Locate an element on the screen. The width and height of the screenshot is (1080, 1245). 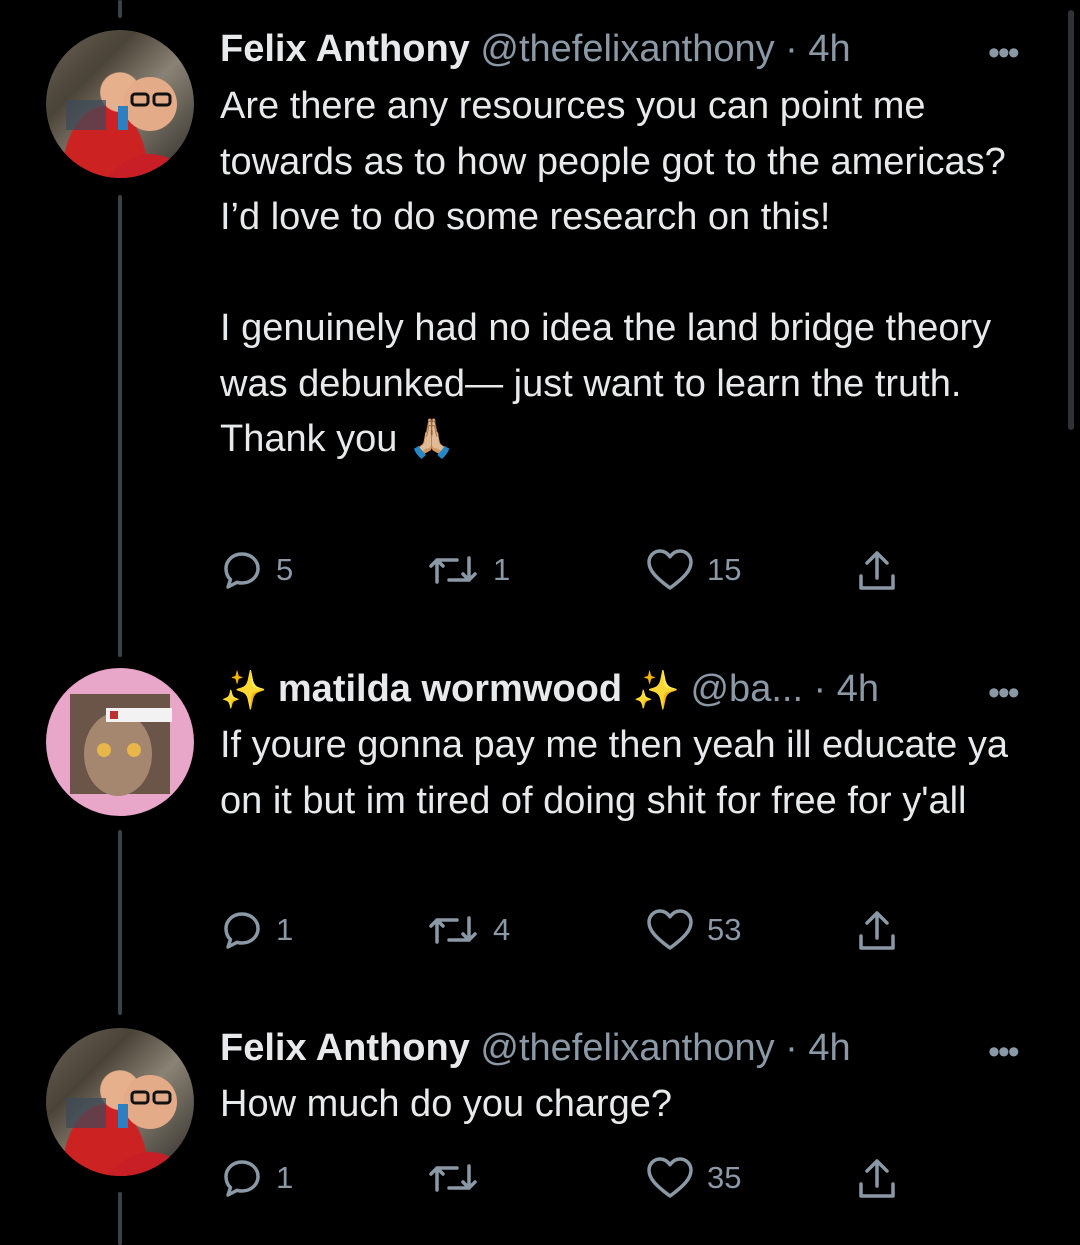
reply-button: 5 is located at coordinates (256, 570).